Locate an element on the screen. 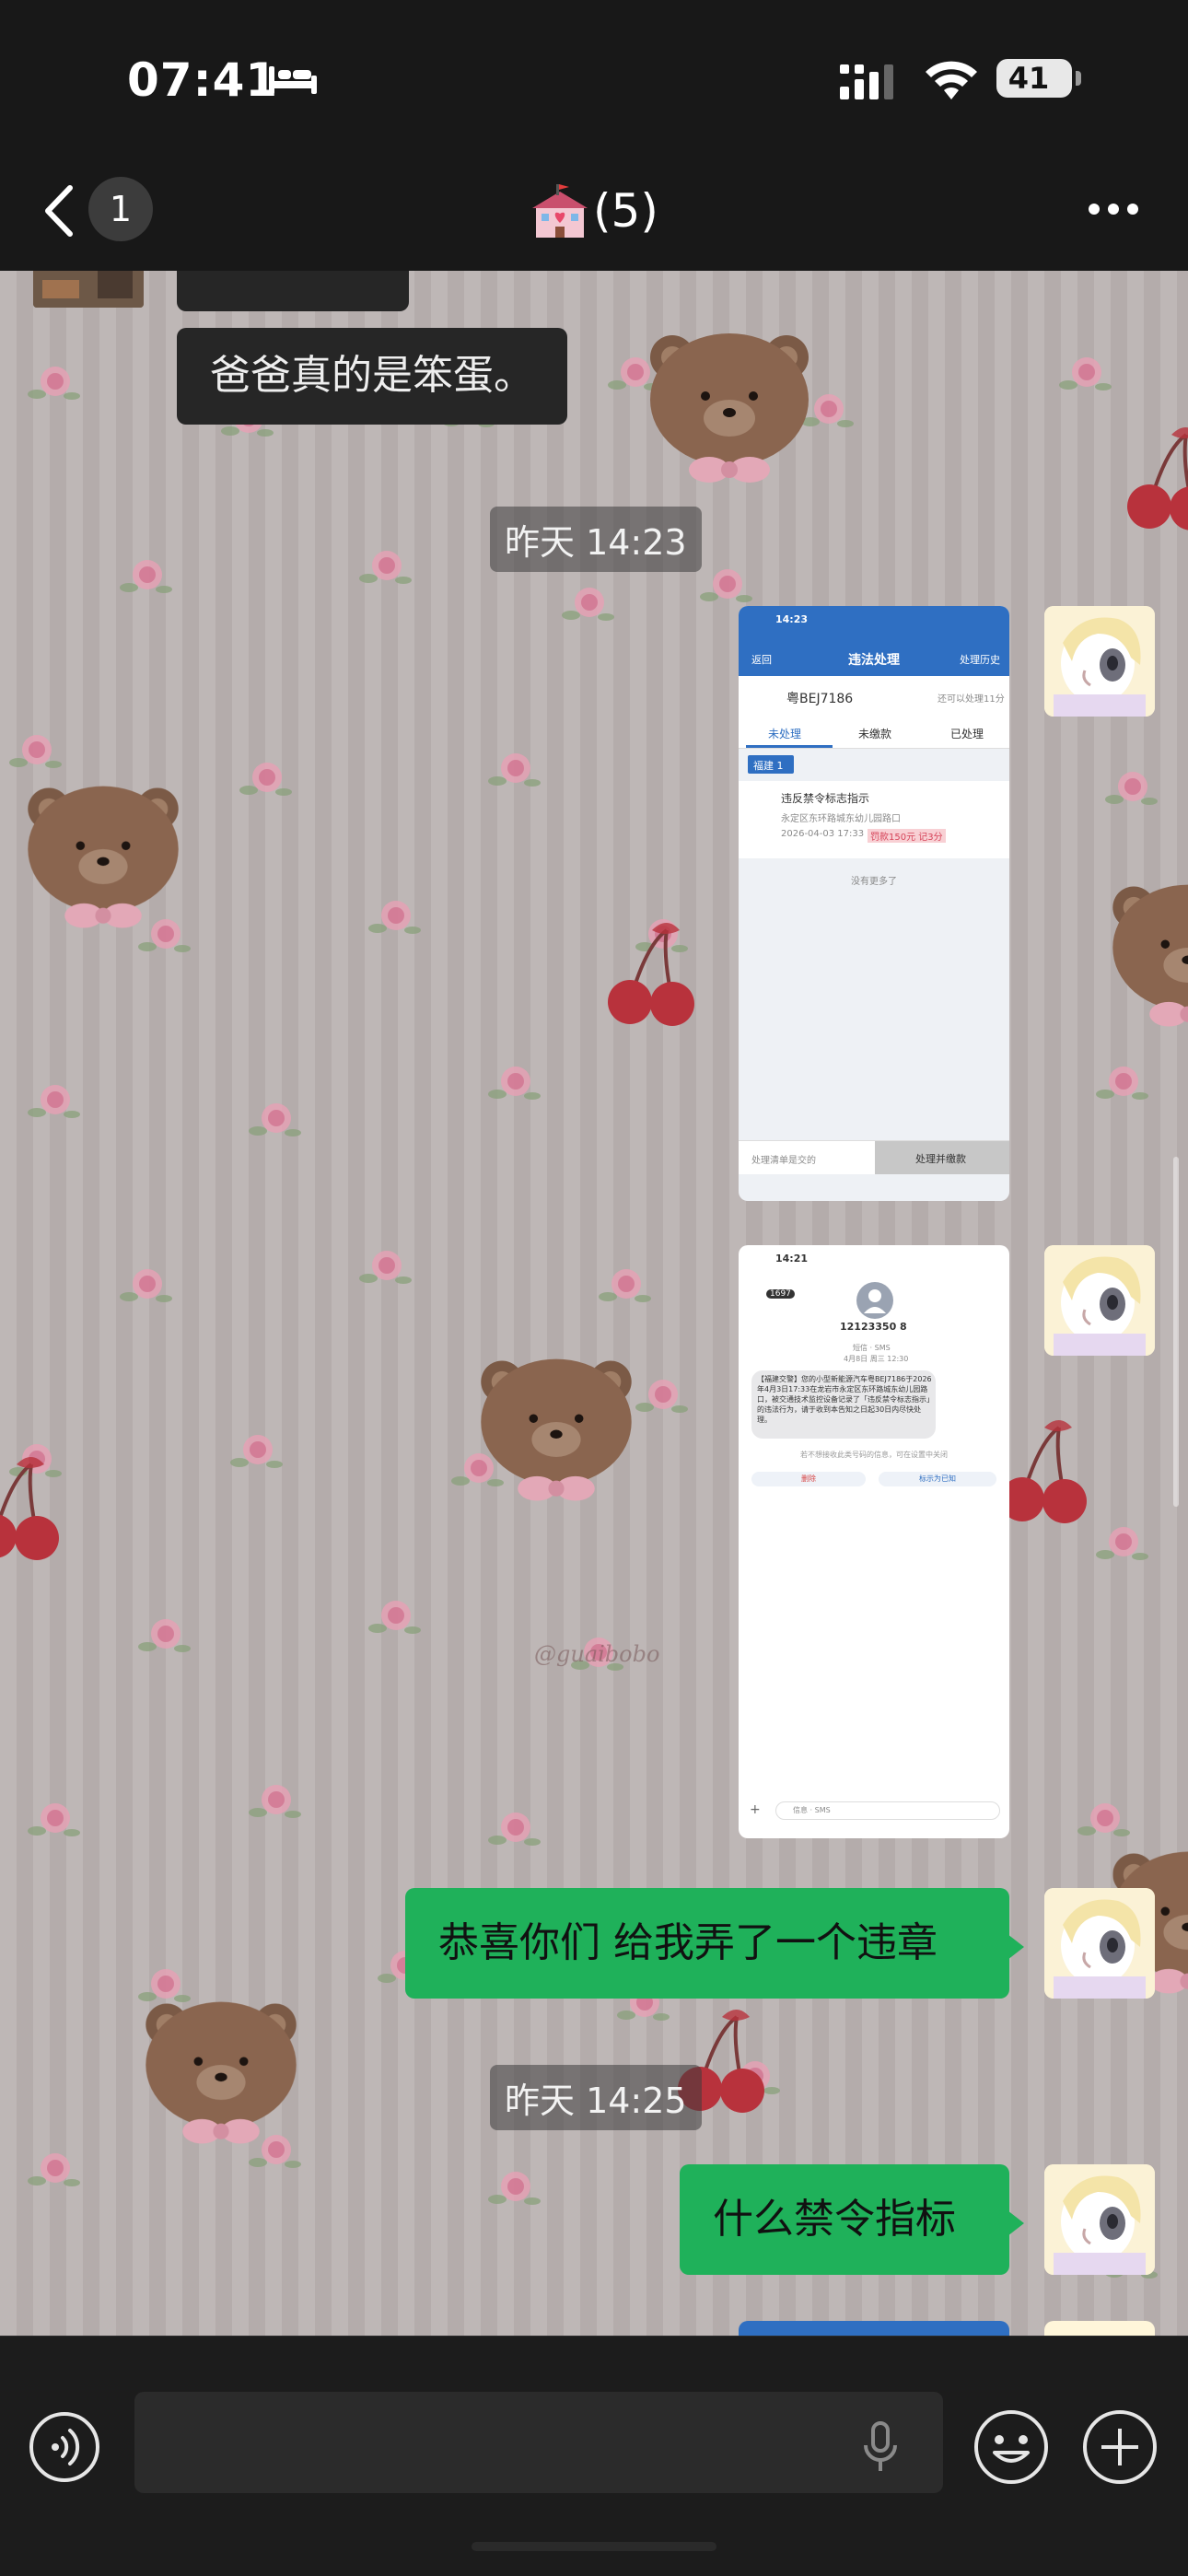  shot-tag: 福建 1 is located at coordinates (771, 765).